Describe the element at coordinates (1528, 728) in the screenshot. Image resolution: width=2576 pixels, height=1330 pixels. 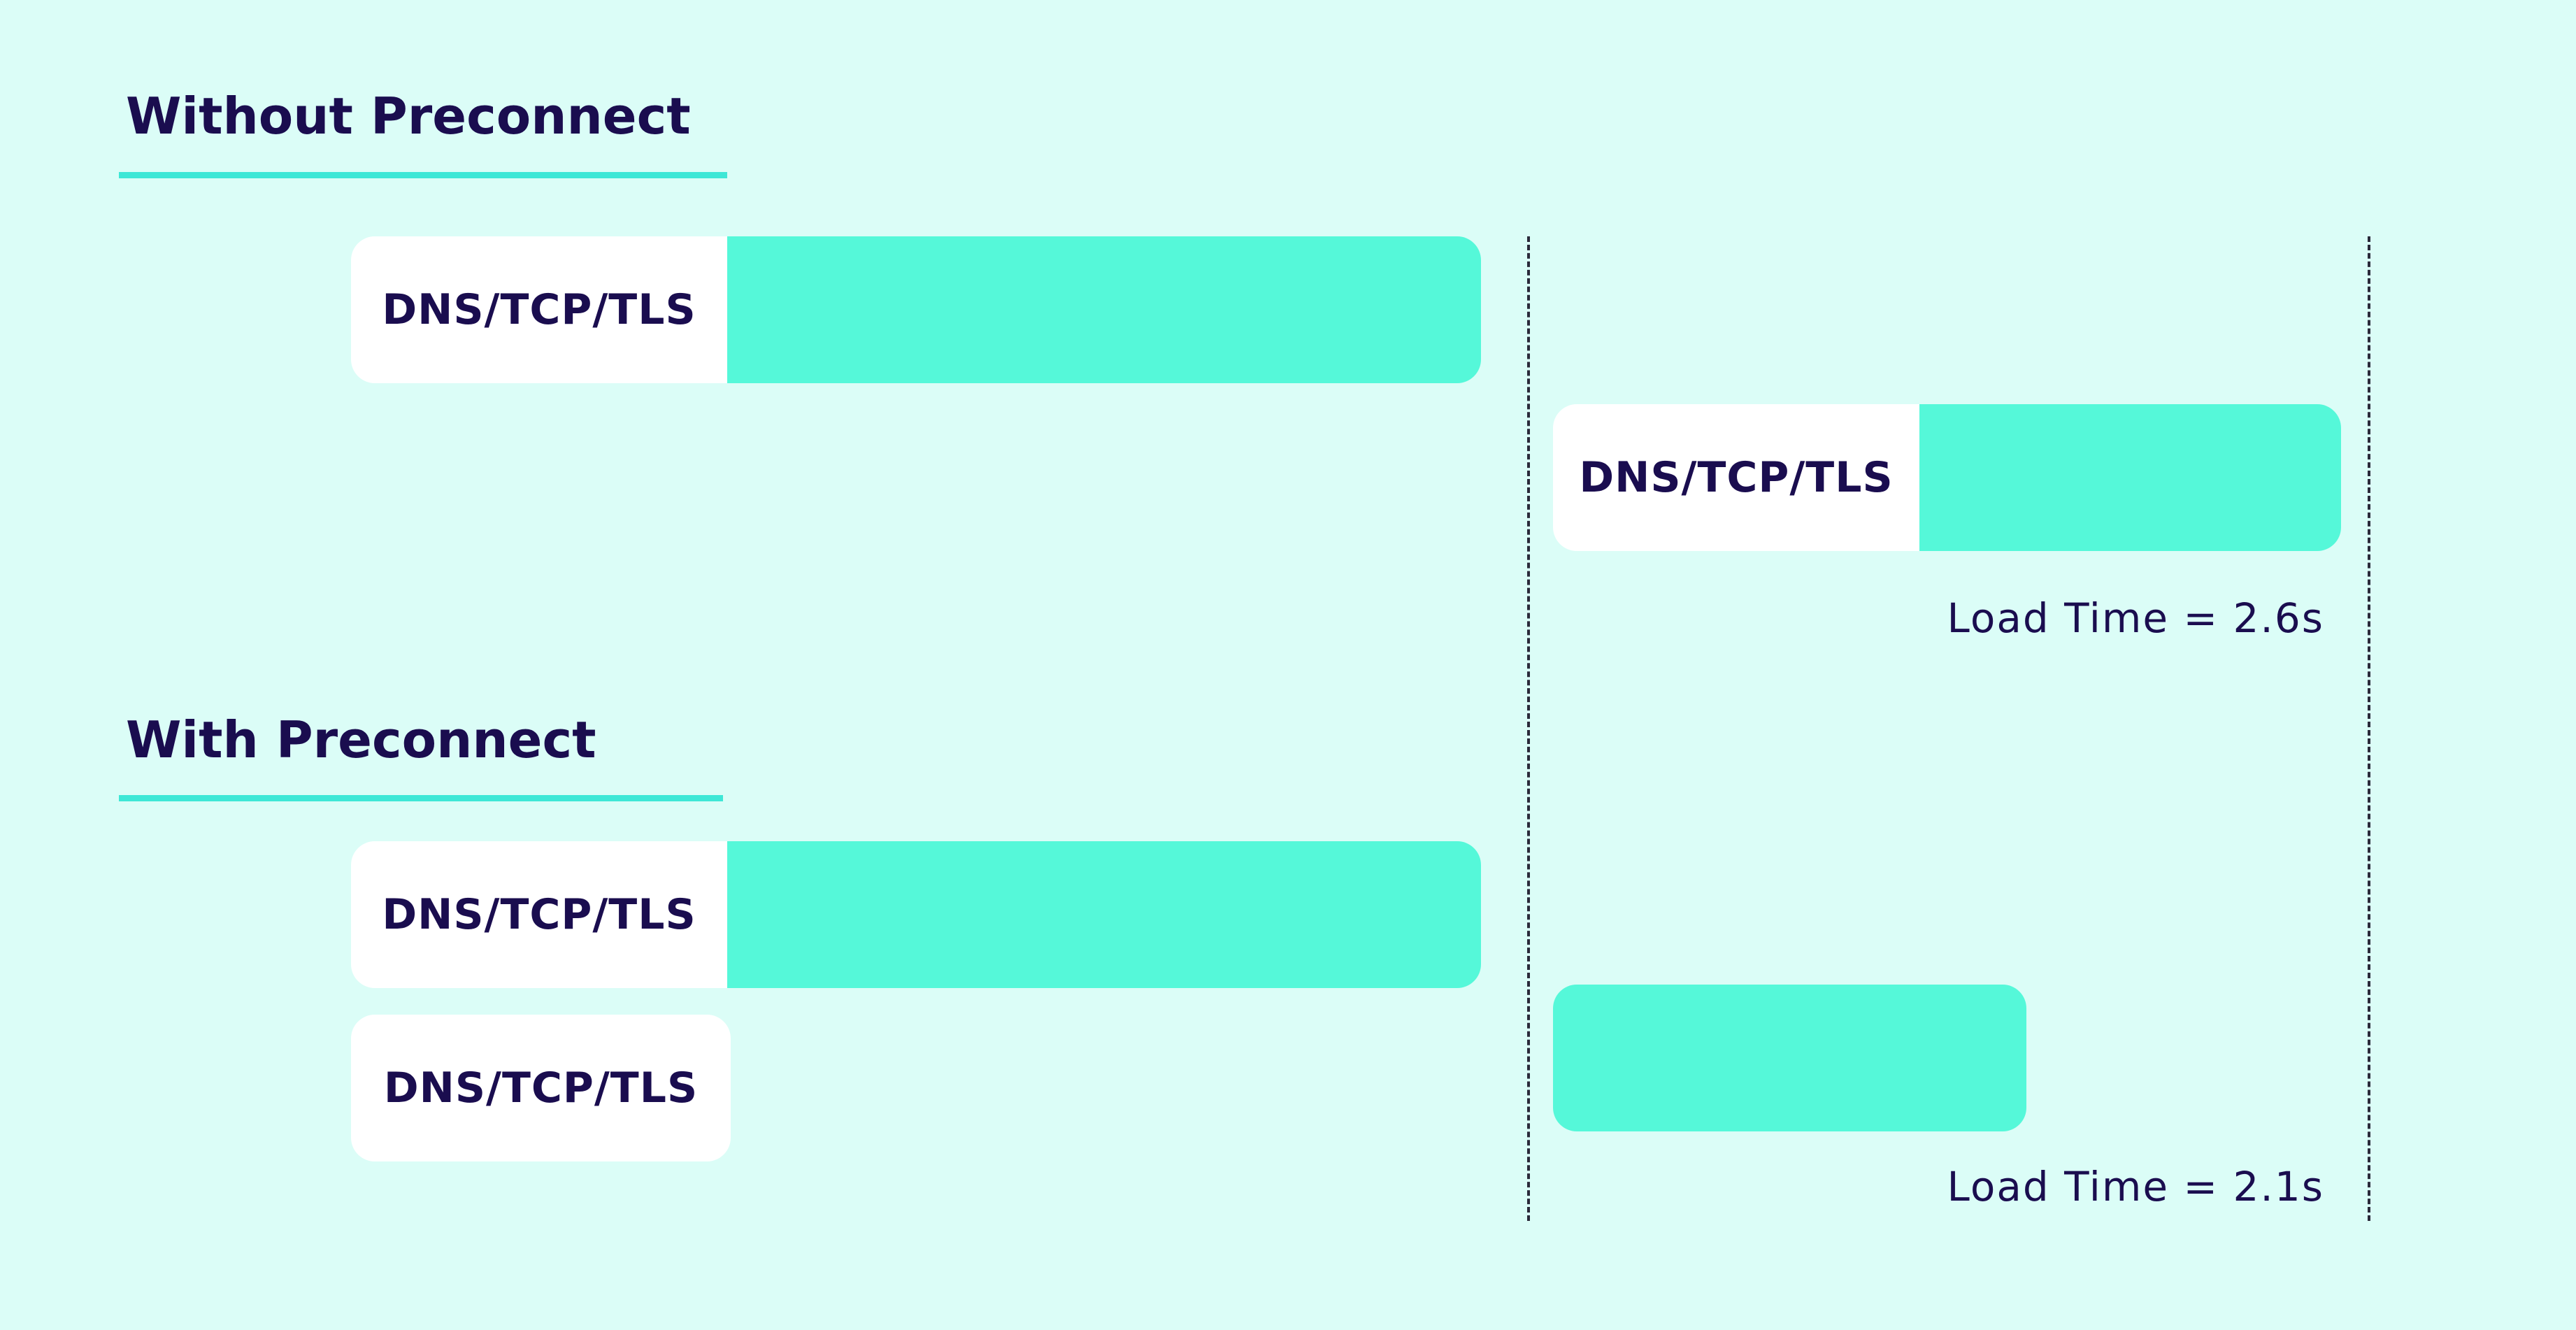
I see `timeline-marker-mid` at that location.